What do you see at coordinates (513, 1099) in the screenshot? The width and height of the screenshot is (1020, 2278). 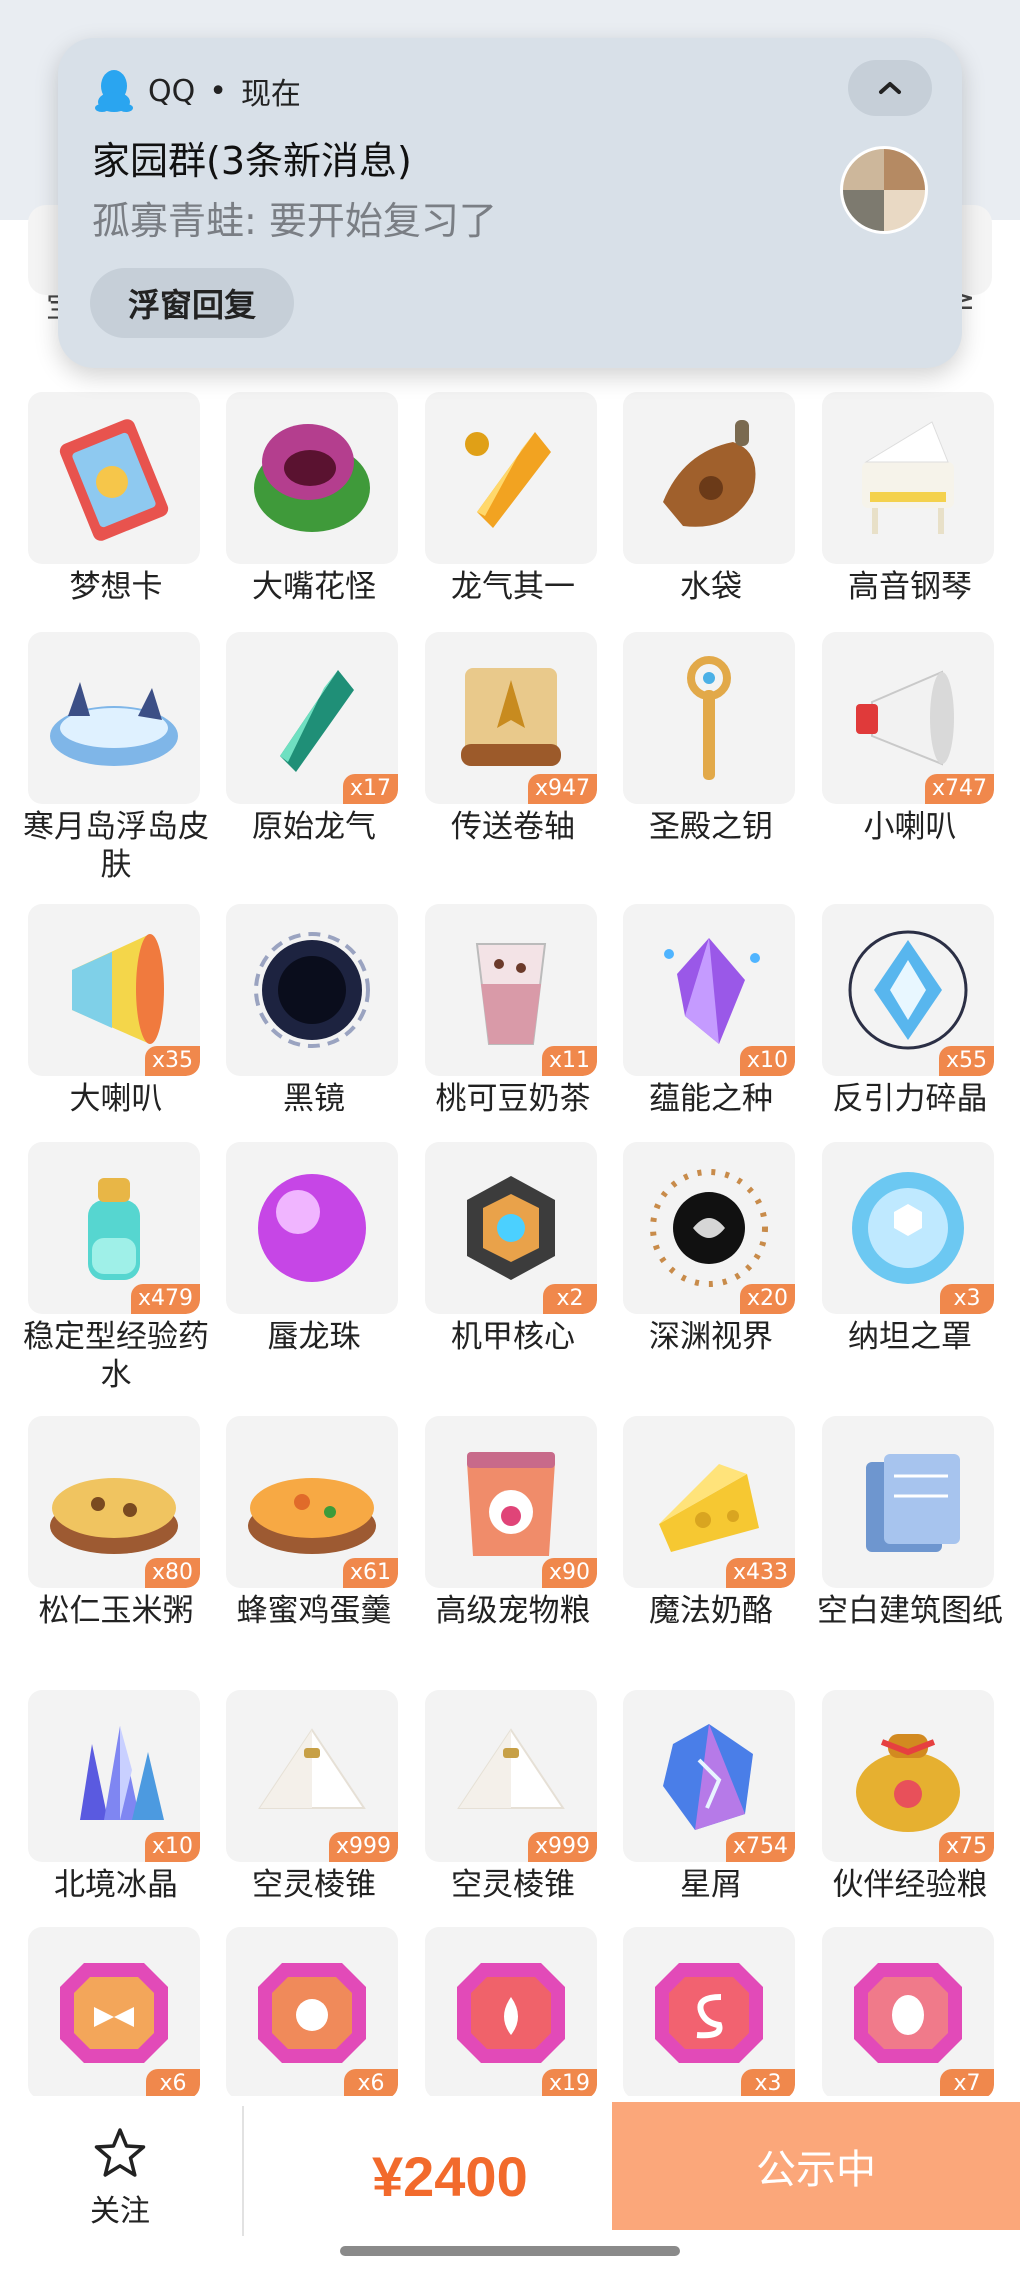 I see `item-name: 桃可豆奶茶` at bounding box center [513, 1099].